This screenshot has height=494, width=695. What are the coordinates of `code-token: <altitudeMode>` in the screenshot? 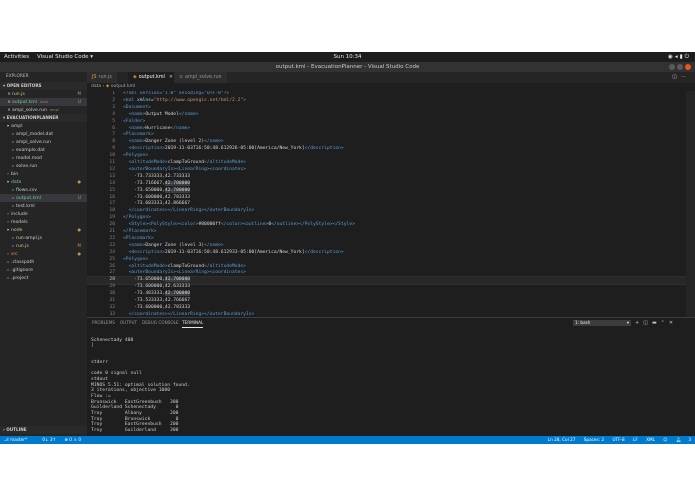 It's located at (148, 162).